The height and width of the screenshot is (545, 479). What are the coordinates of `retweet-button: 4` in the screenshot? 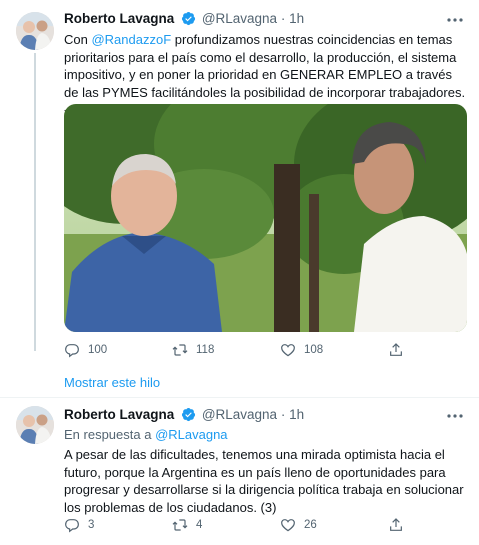 It's located at (187, 525).